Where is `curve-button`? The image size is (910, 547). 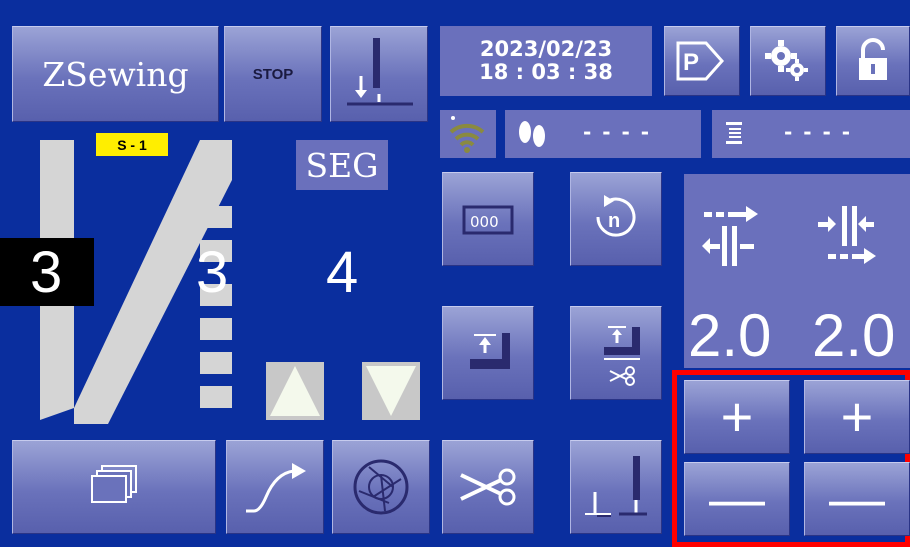 curve-button is located at coordinates (275, 487).